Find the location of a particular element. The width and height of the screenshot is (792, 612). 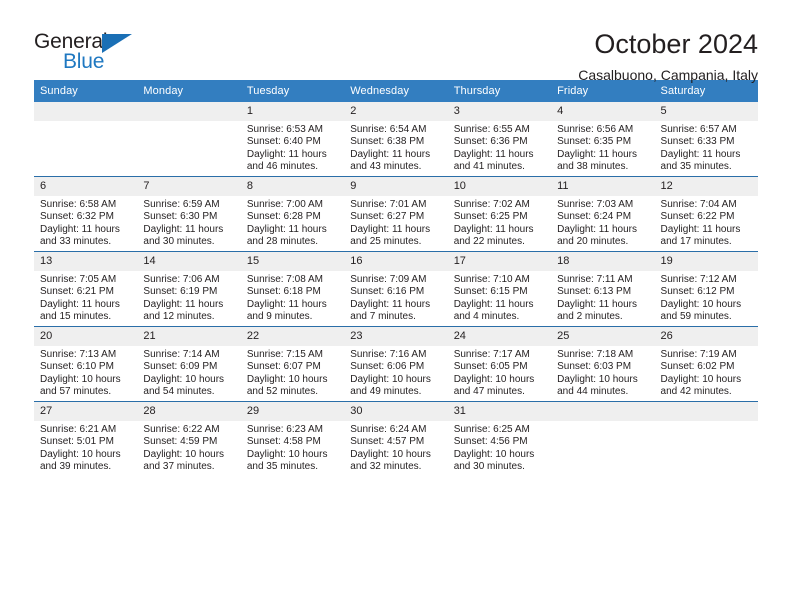

day-number: 18 is located at coordinates (603, 261).